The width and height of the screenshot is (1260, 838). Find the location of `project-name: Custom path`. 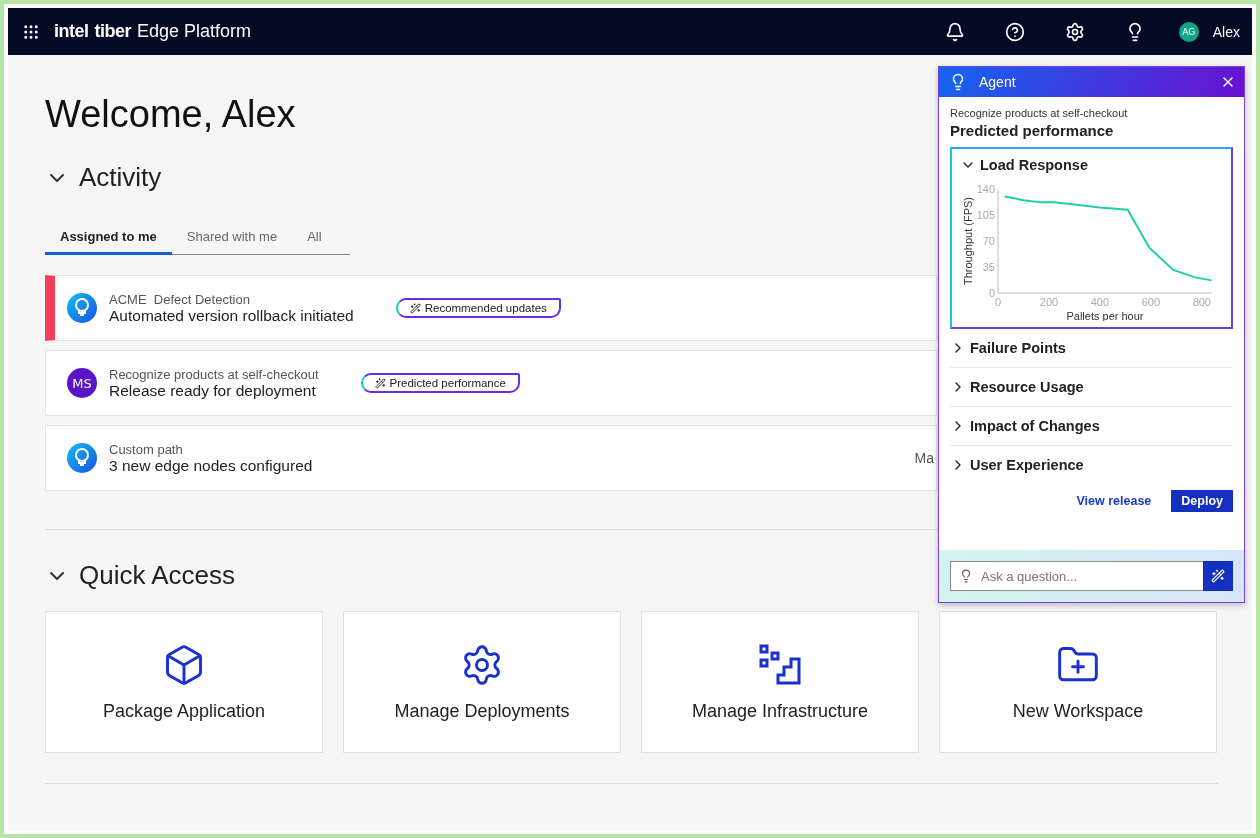

project-name: Custom path is located at coordinates (146, 449).